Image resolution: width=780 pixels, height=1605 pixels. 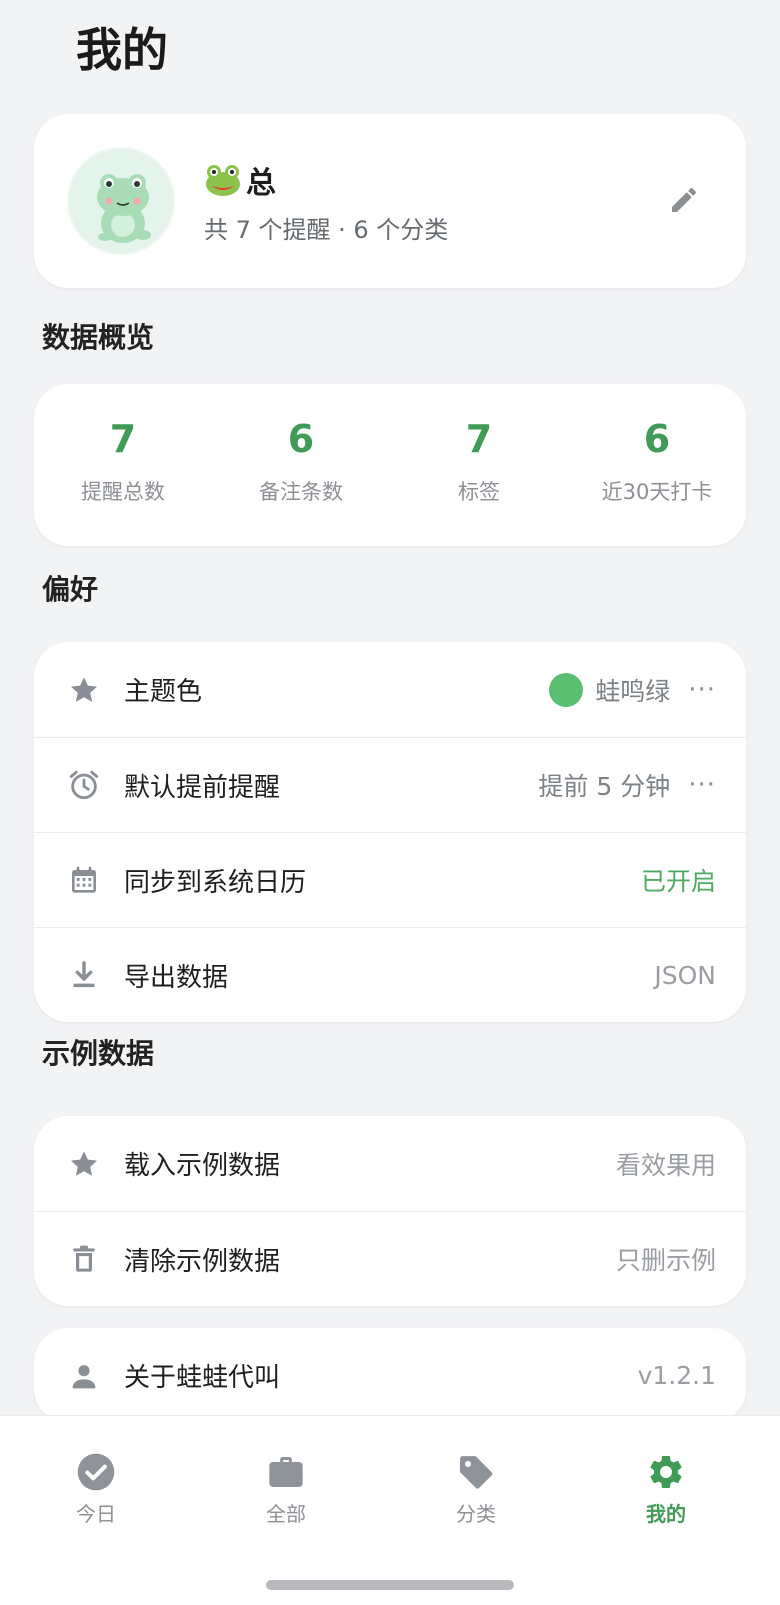 What do you see at coordinates (202, 1261) in the screenshot?
I see `row-label: 清除示例数据` at bounding box center [202, 1261].